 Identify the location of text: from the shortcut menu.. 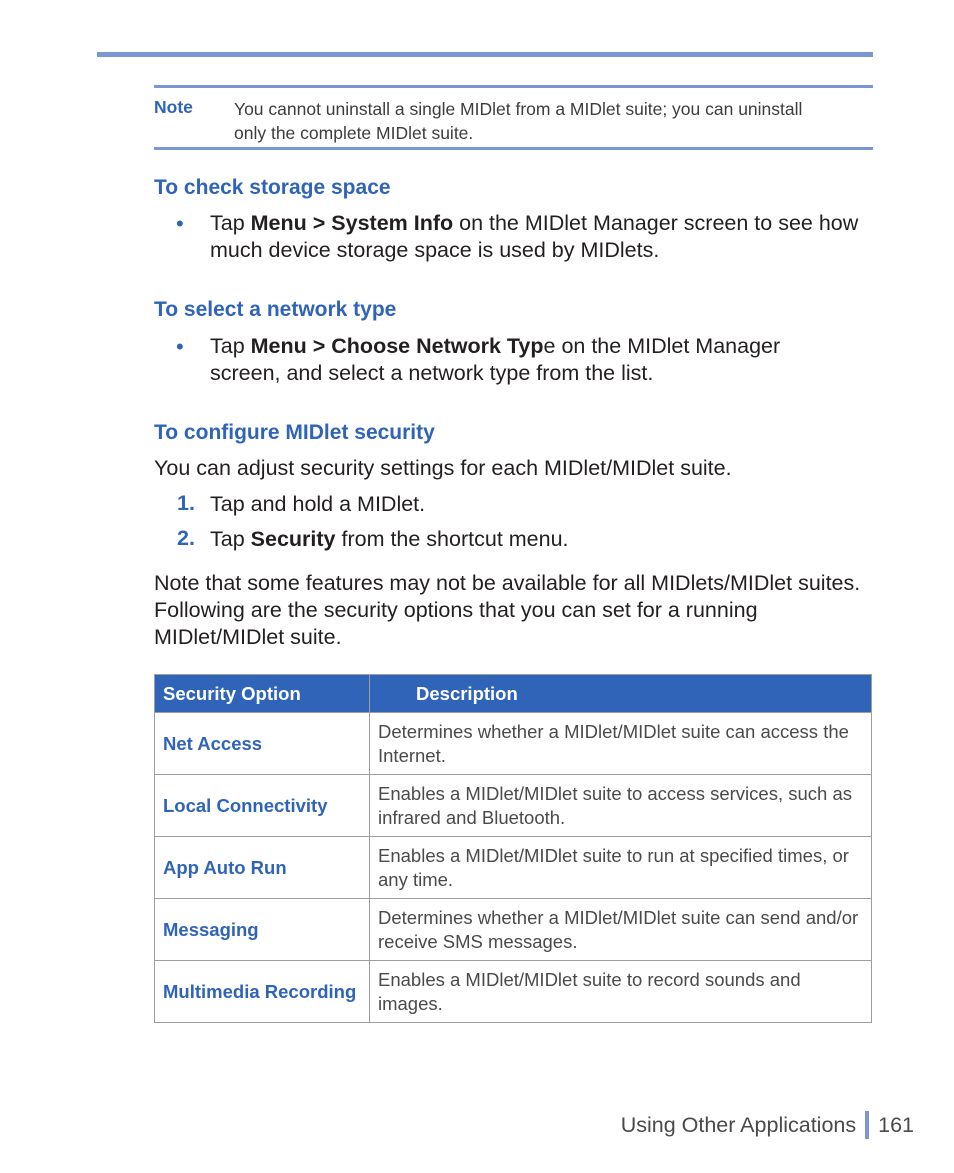
(452, 539).